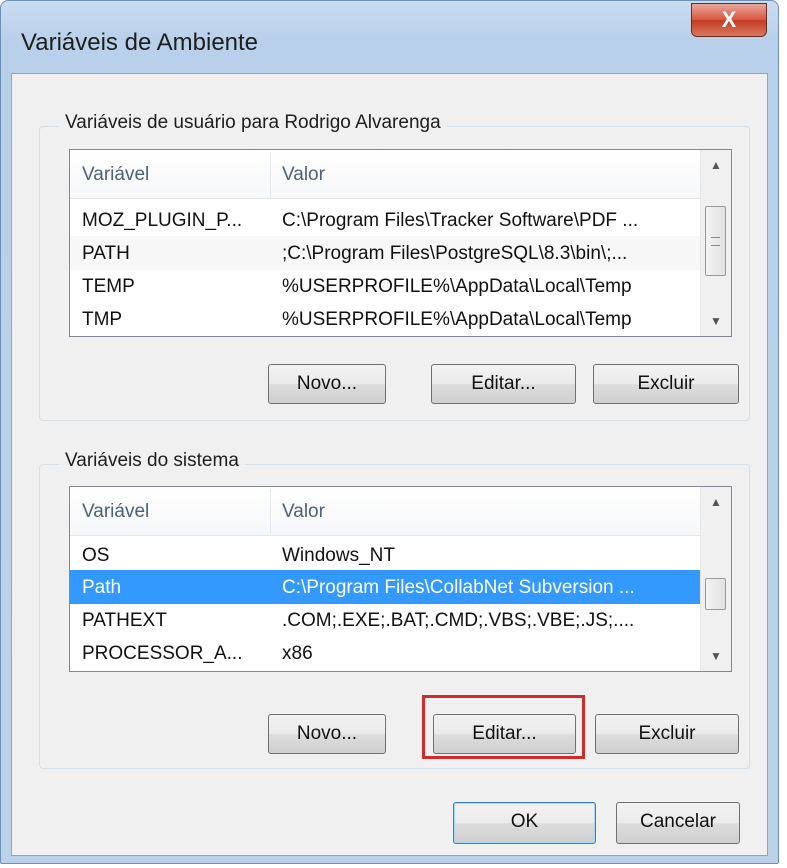 Image resolution: width=787 pixels, height=868 pixels. Describe the element at coordinates (524, 823) in the screenshot. I see `ok-button: OK` at that location.